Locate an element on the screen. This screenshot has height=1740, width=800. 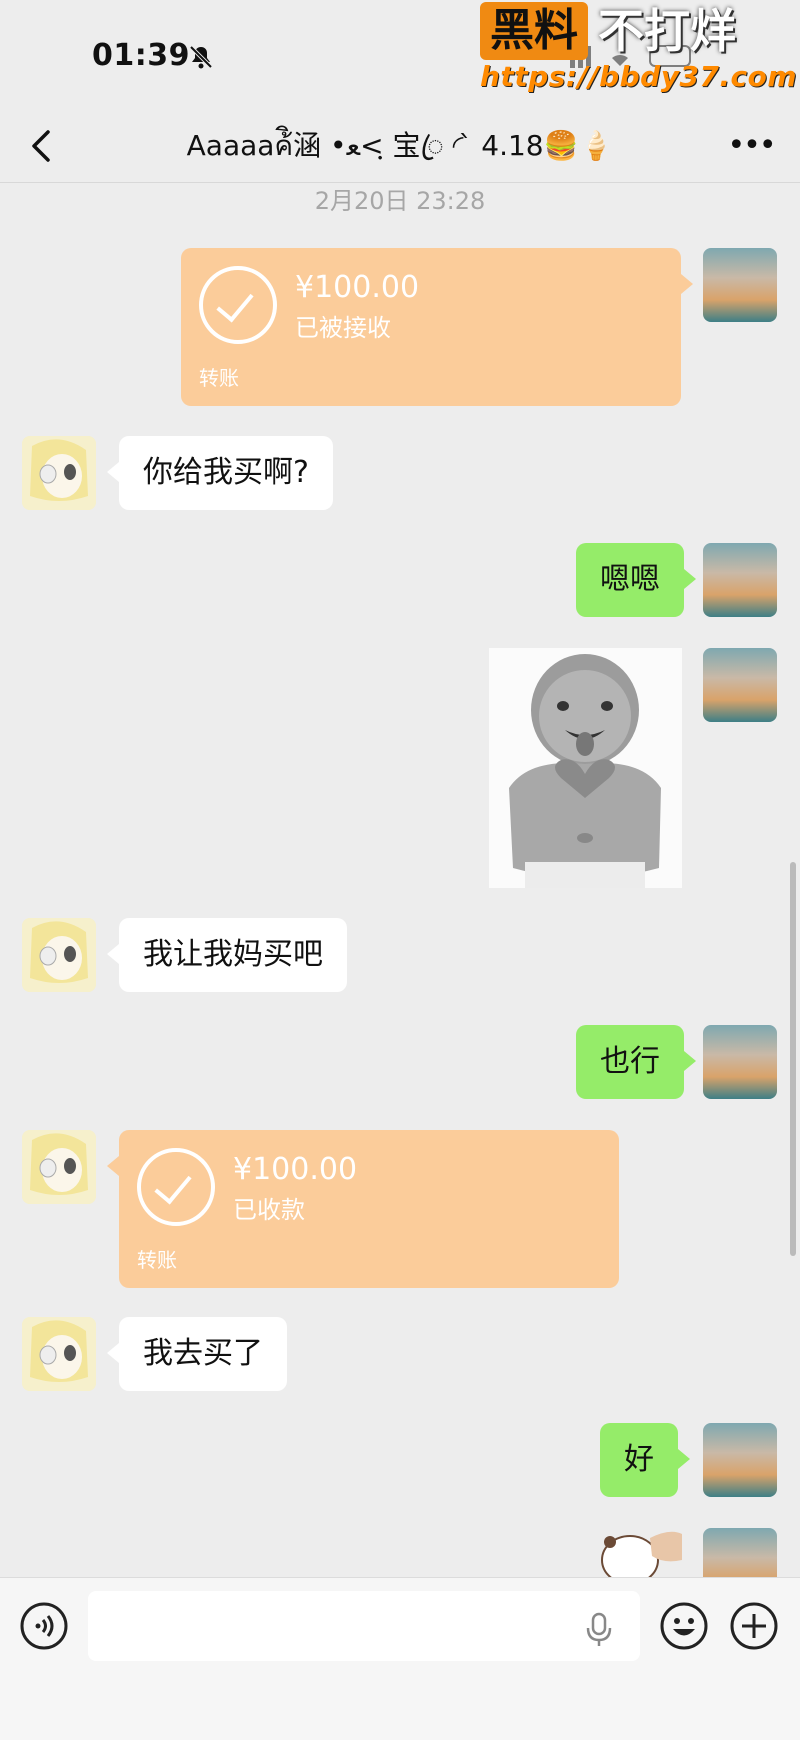
watermark: 黑料 不打烊 https://bbdy37.com is located at coordinates (638, 48).